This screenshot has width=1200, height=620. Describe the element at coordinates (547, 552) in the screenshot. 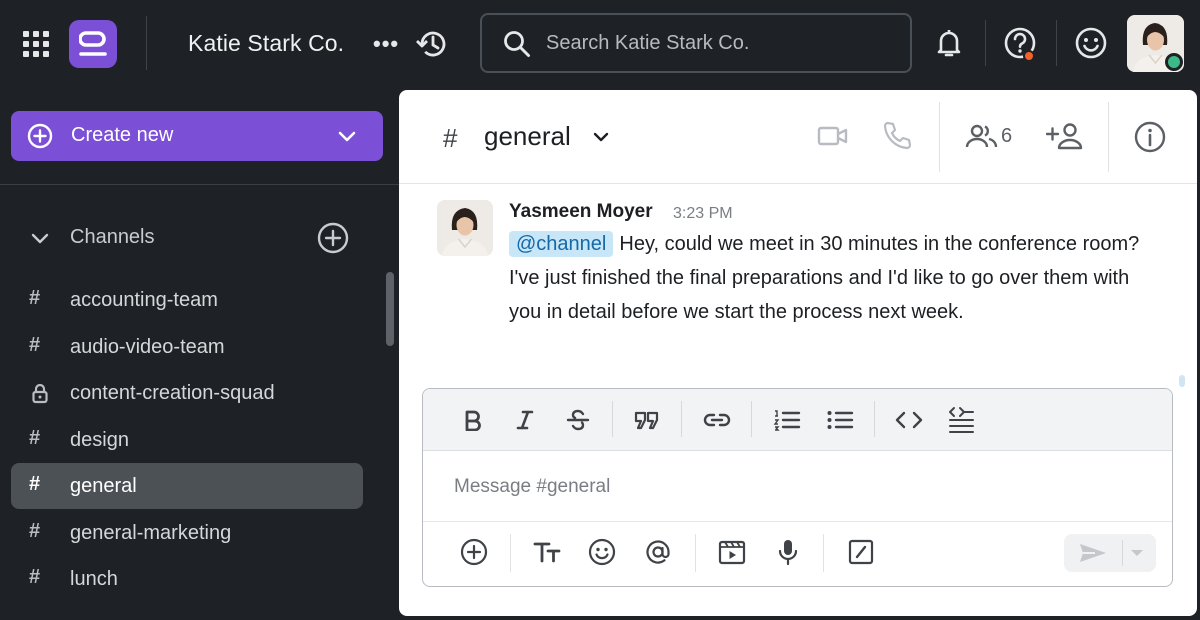

I see `text-format-icon` at that location.